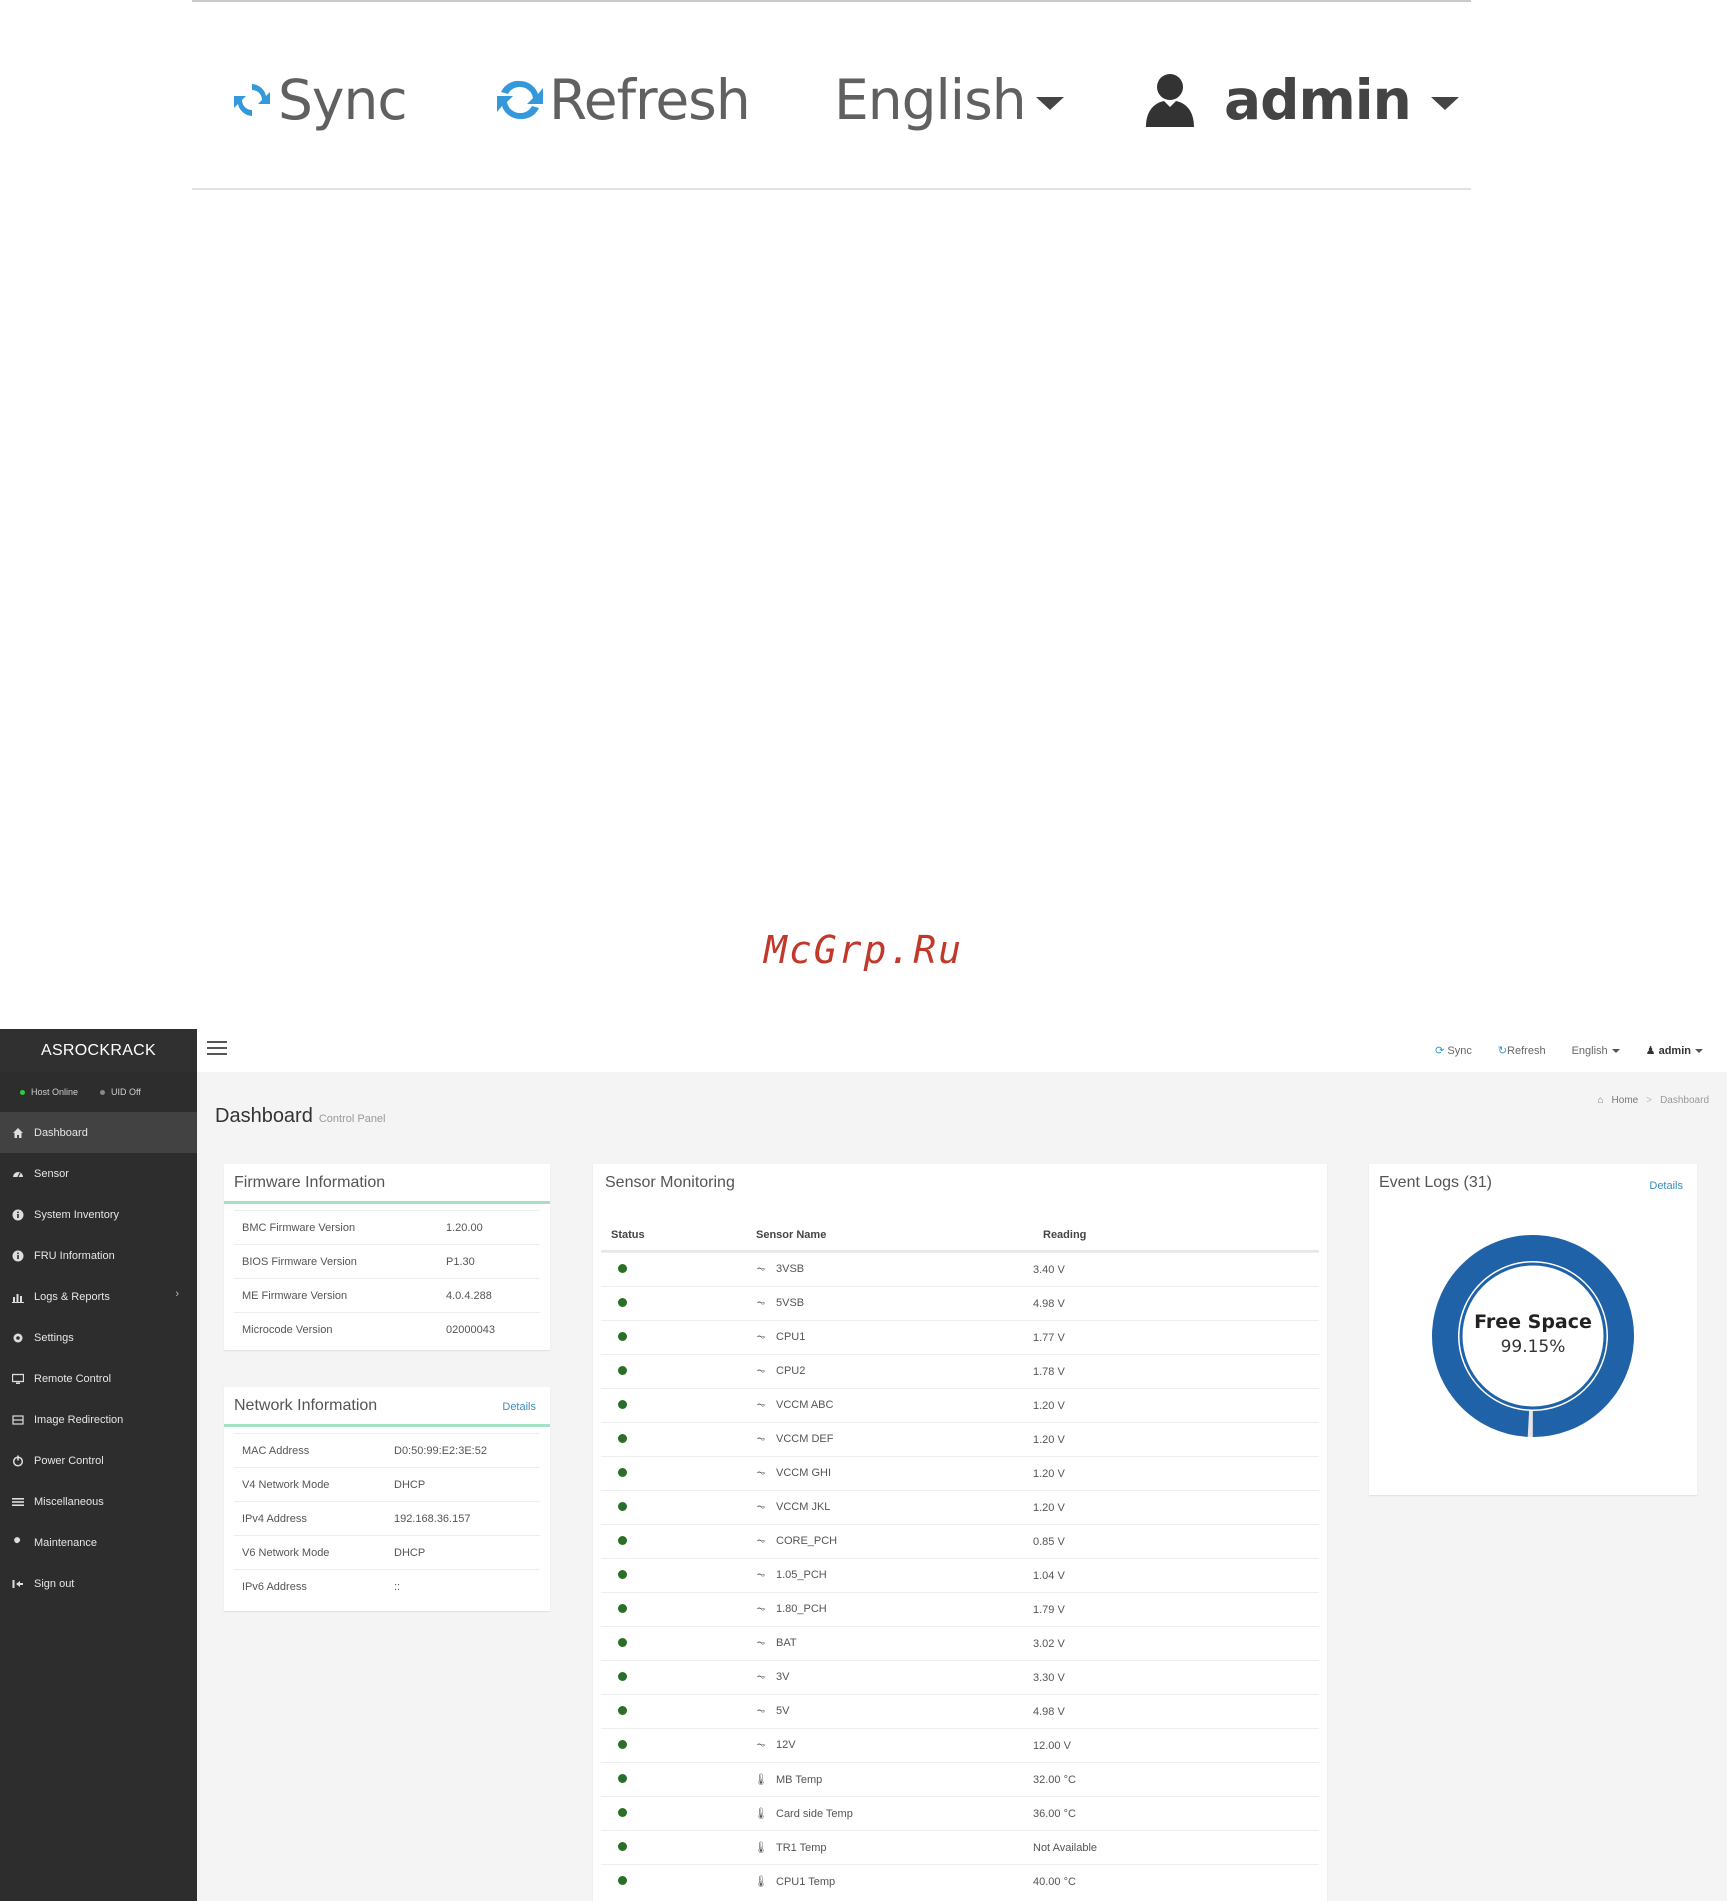  I want to click on box-header-divider, so click(387, 1202).